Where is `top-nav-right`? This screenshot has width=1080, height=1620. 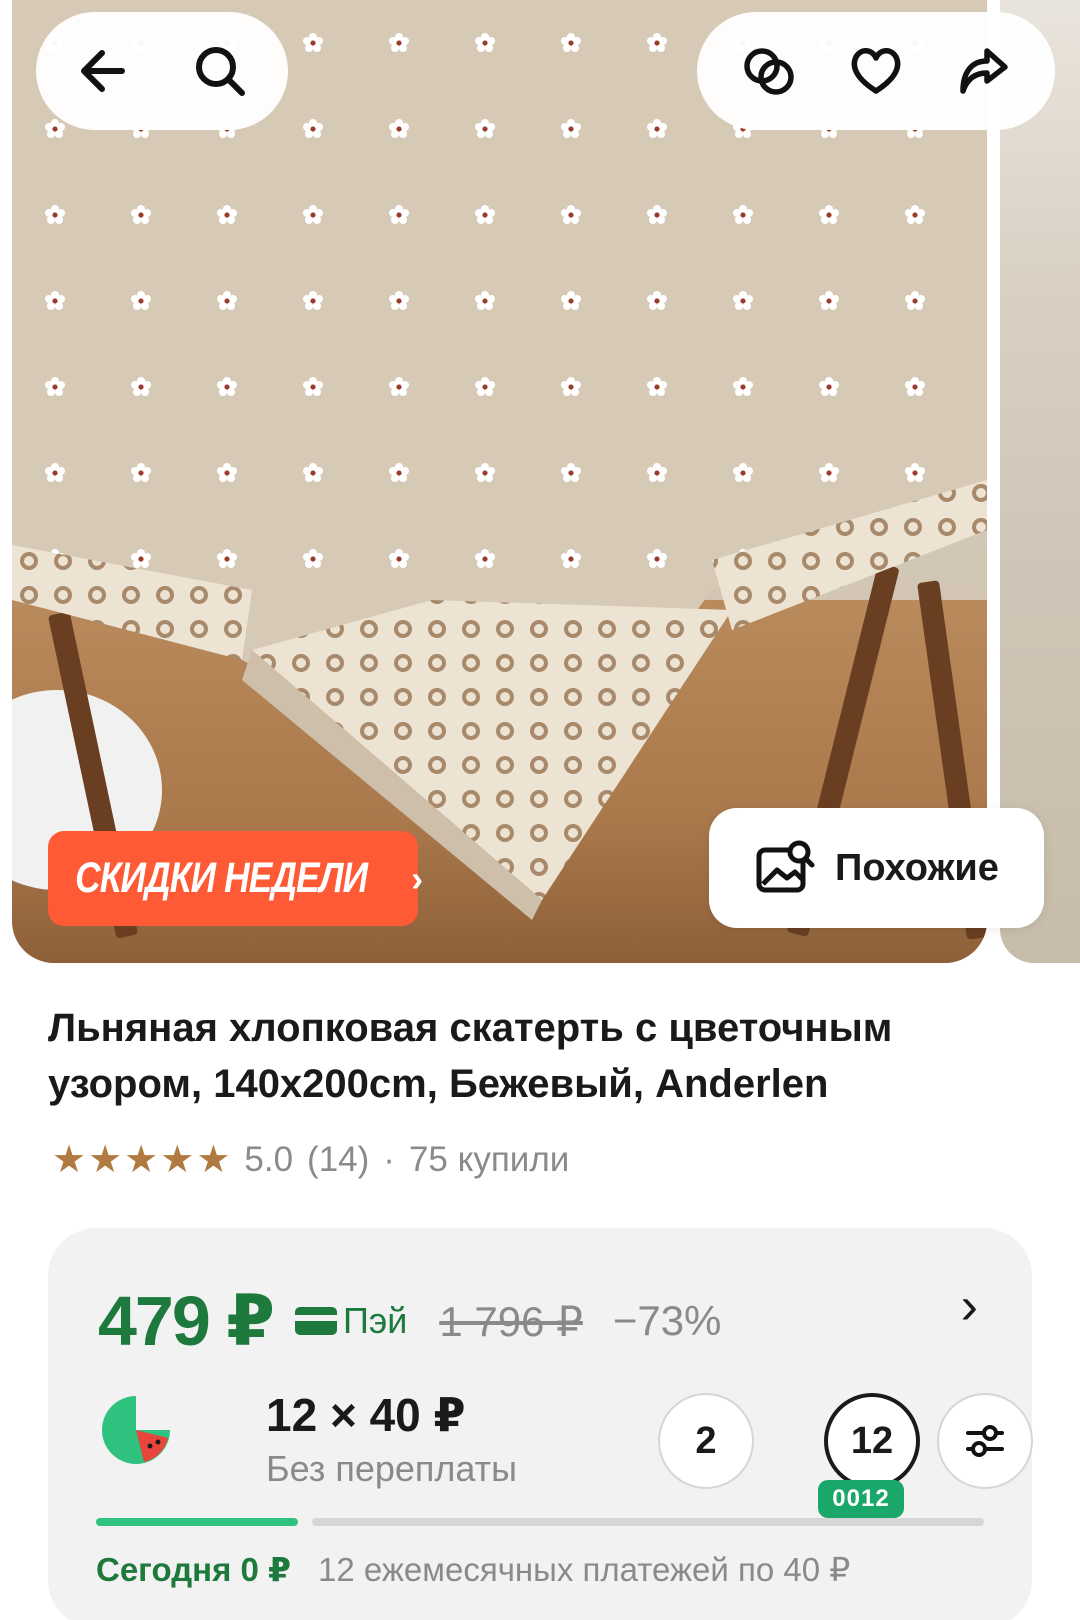 top-nav-right is located at coordinates (876, 71).